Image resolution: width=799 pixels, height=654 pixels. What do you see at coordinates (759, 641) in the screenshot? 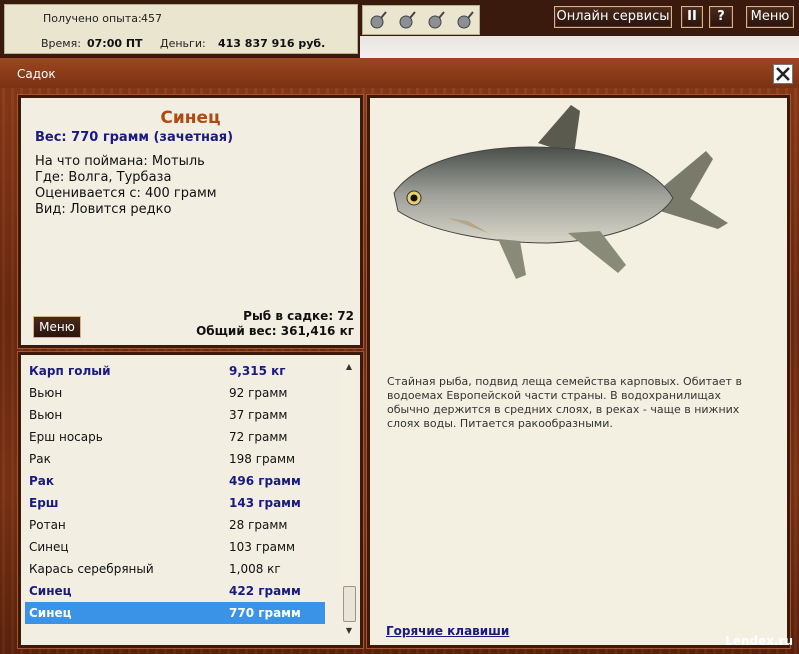
I see `watermark: Lendex.ru` at bounding box center [759, 641].